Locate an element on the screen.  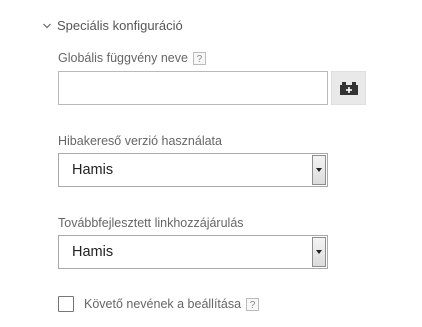
global-function-input is located at coordinates (193, 88).